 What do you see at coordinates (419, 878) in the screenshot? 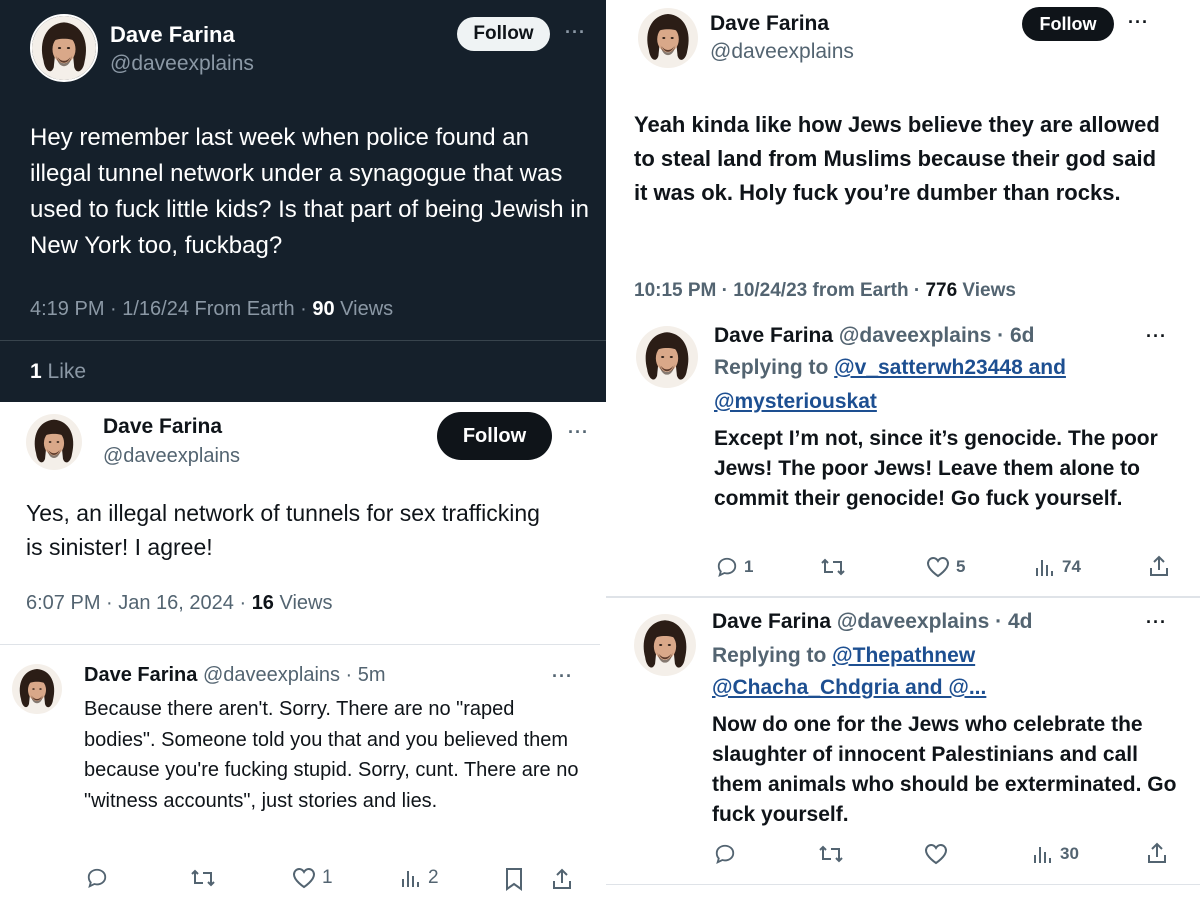
I see `views-action: 2` at bounding box center [419, 878].